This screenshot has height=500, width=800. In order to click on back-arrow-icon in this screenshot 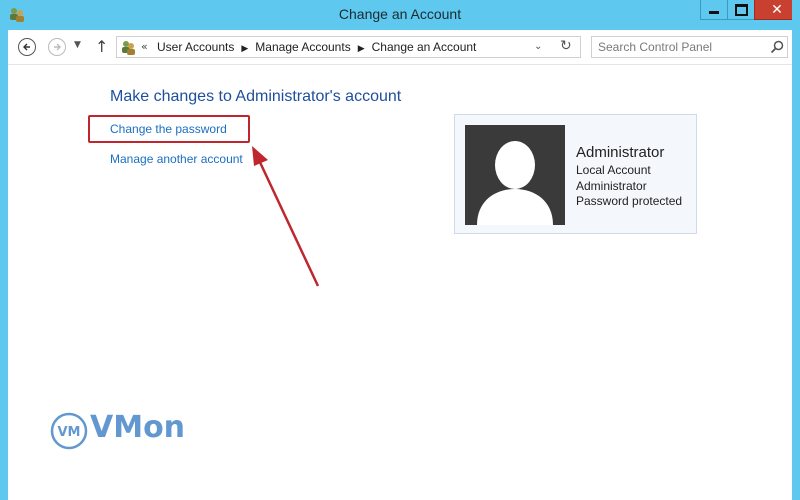, I will do `click(26, 47)`.